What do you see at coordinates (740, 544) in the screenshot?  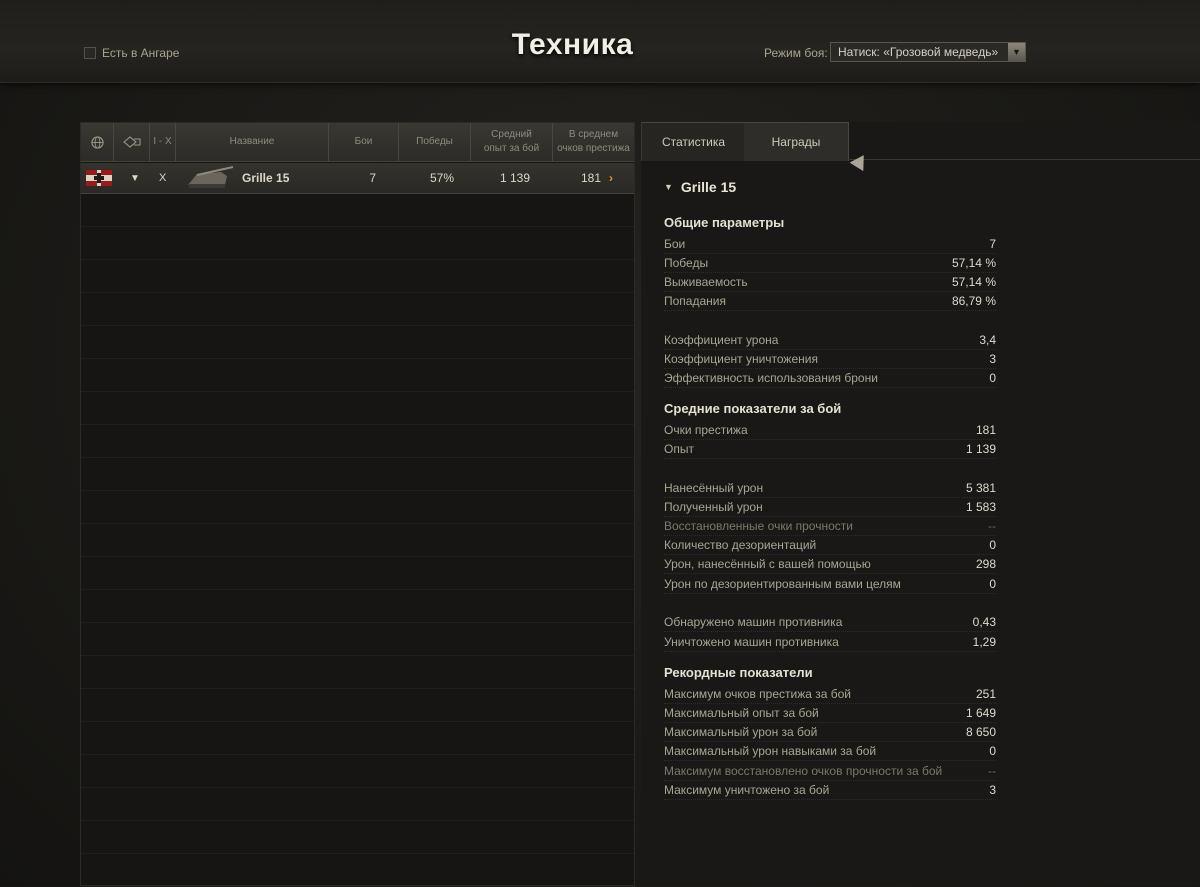 I see `stat-label: Количество дезориентаций` at bounding box center [740, 544].